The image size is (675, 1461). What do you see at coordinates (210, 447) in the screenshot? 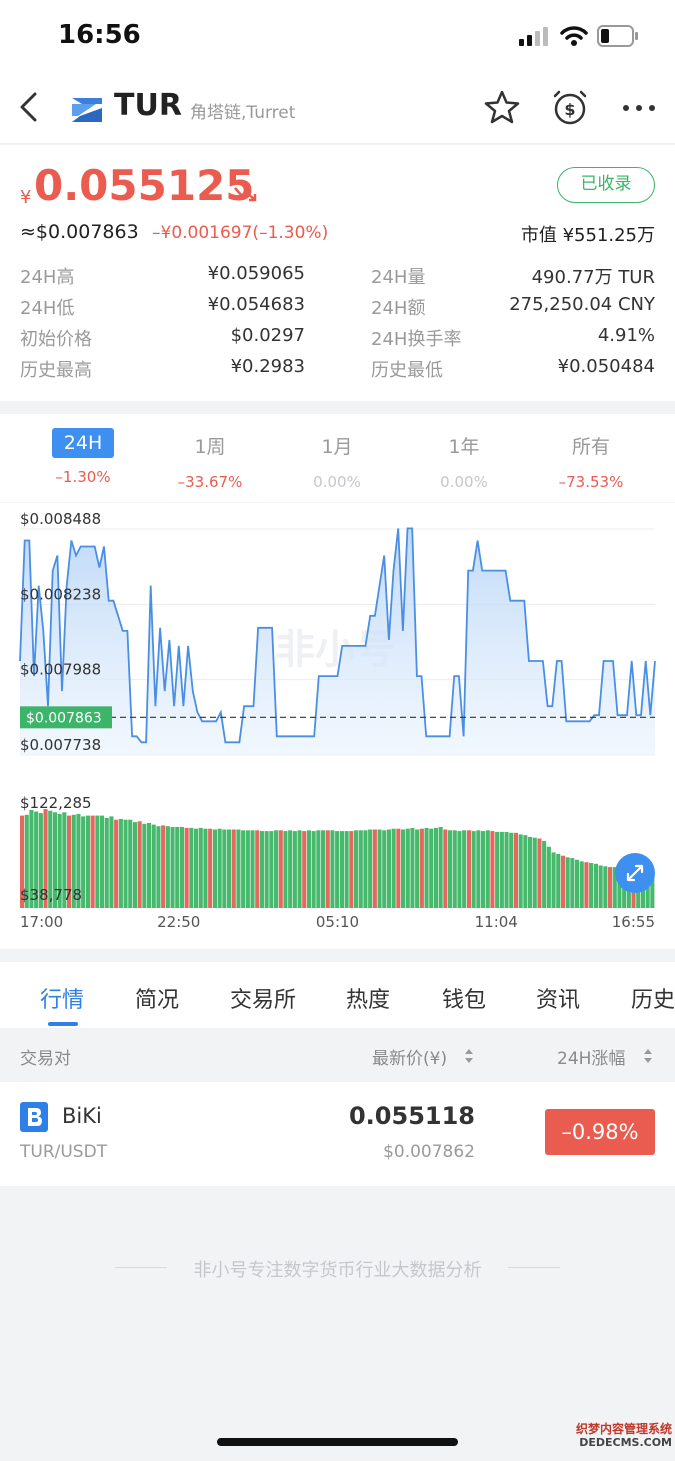
I see `period-label: 1周` at bounding box center [210, 447].